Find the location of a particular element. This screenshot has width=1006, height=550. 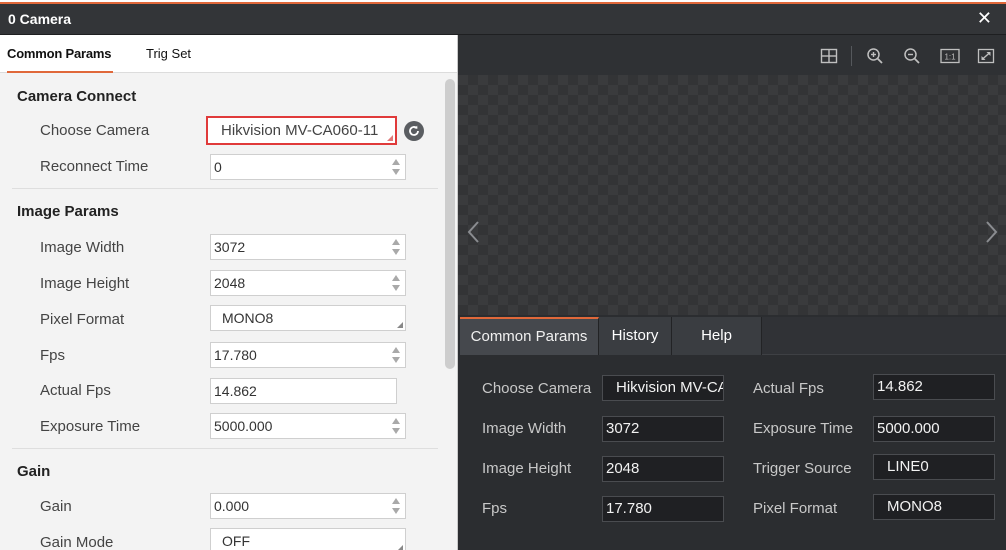

param-value: 3072 is located at coordinates (623, 428).